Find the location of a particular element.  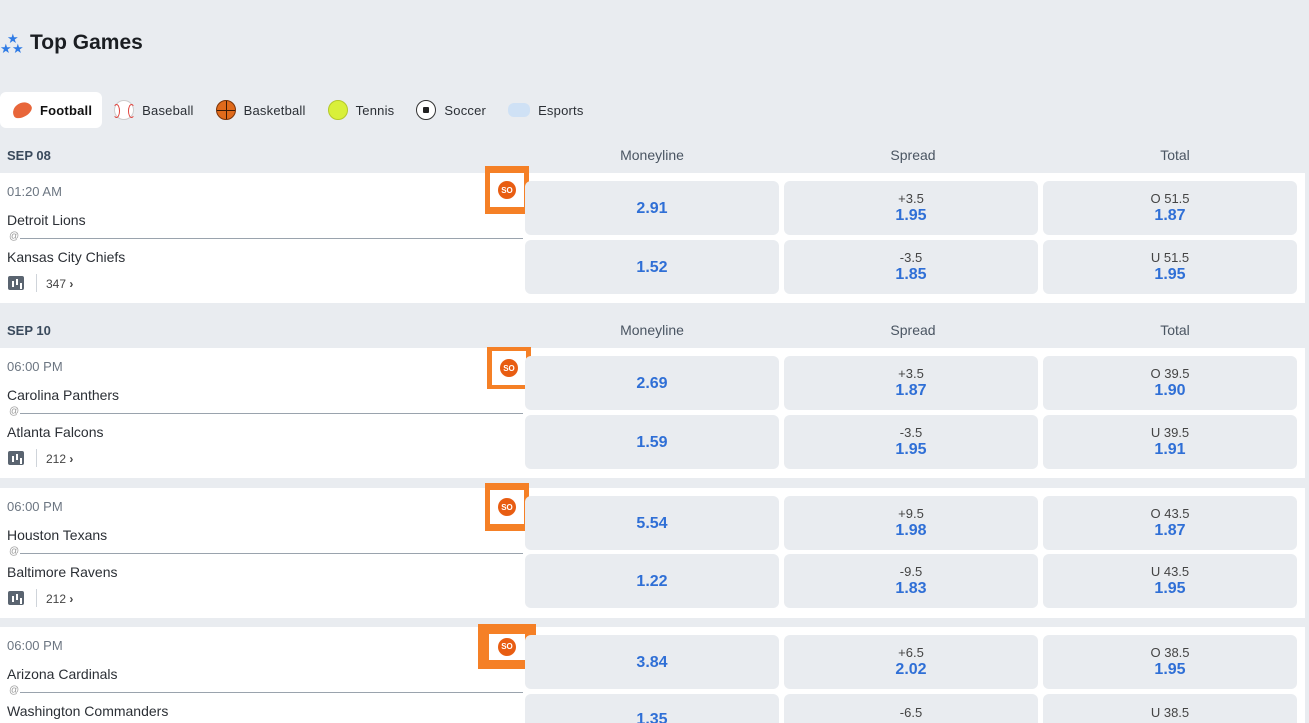

odd-line: O 38.5 is located at coordinates (1170, 652).